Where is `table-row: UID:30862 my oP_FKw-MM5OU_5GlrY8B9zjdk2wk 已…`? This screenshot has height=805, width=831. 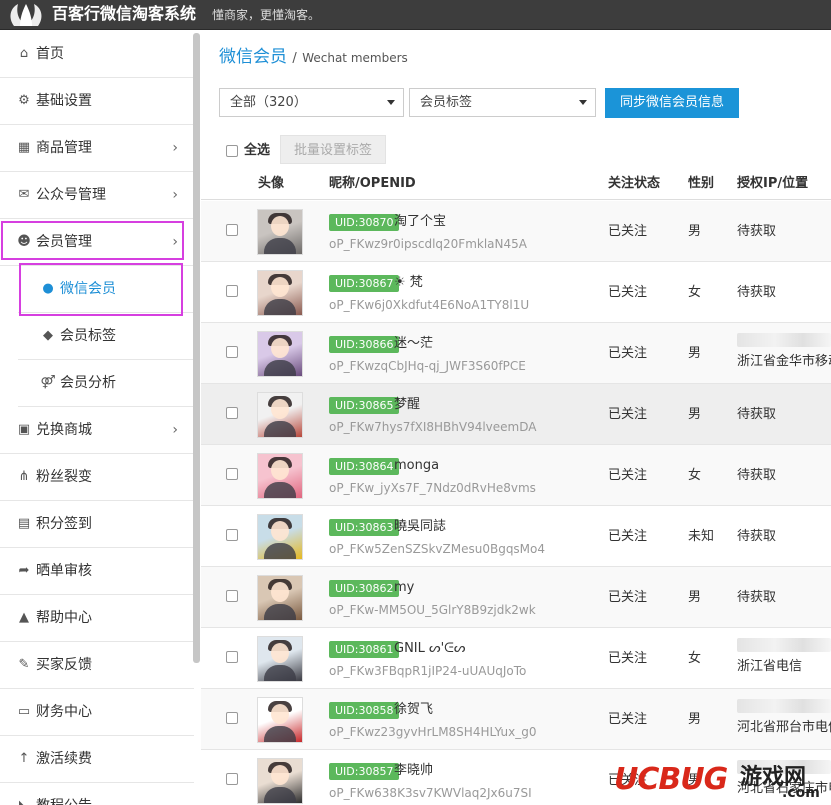 table-row: UID:30862 my oP_FKw-MM5OU_5GlrY8B9zjdk2wk 已… is located at coordinates (516, 597).